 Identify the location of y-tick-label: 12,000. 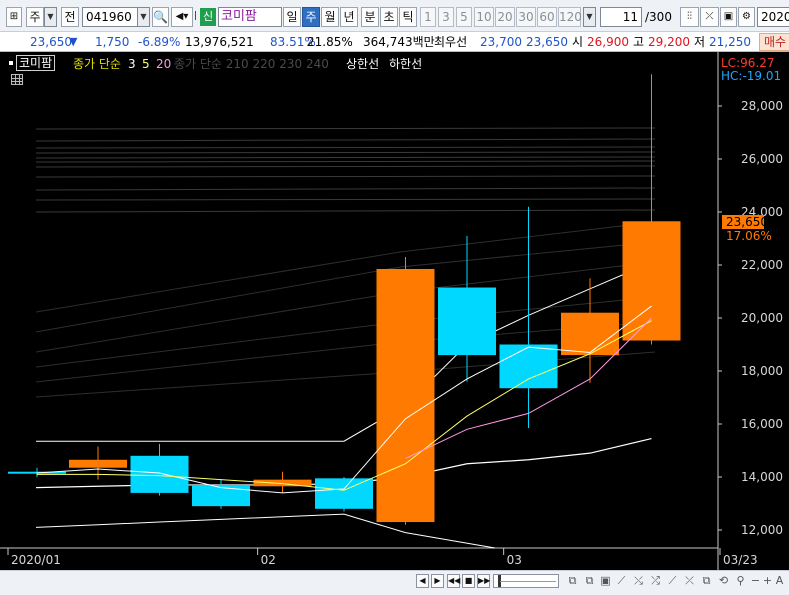
(762, 530).